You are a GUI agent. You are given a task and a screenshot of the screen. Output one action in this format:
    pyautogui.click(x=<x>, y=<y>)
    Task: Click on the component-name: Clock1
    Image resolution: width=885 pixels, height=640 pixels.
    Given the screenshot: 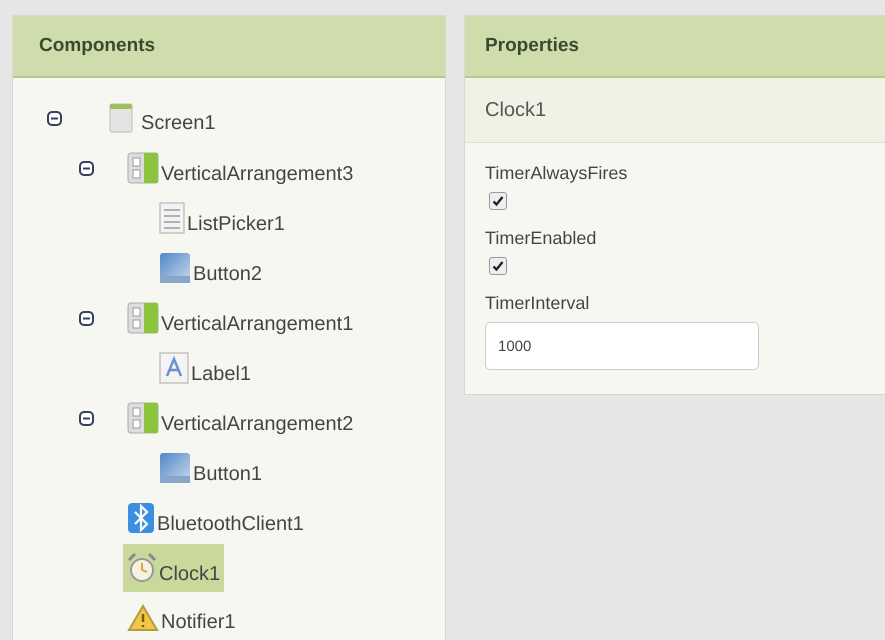 What is the action you would take?
    pyautogui.click(x=515, y=110)
    